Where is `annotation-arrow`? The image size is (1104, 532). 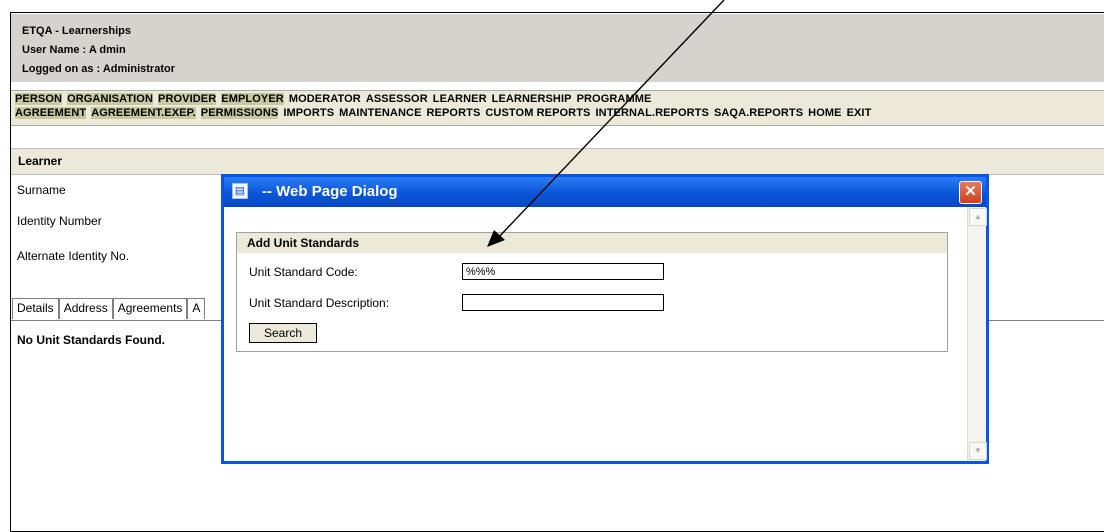
annotation-arrow is located at coordinates (606, 123).